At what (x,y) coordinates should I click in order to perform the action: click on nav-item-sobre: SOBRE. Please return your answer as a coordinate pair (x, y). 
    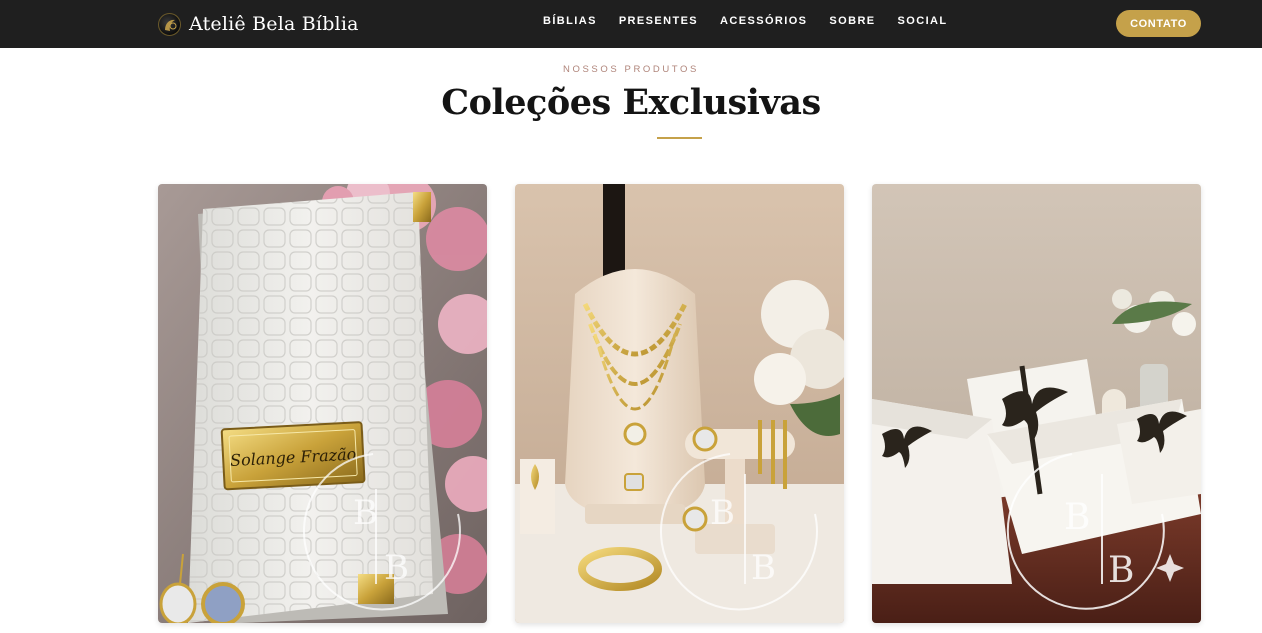
    Looking at the image, I should click on (852, 21).